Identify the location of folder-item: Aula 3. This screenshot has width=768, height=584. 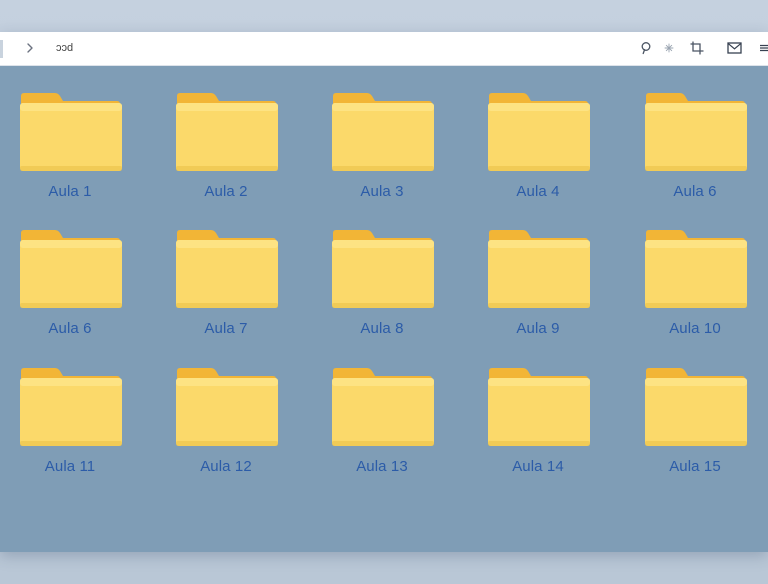
(382, 149).